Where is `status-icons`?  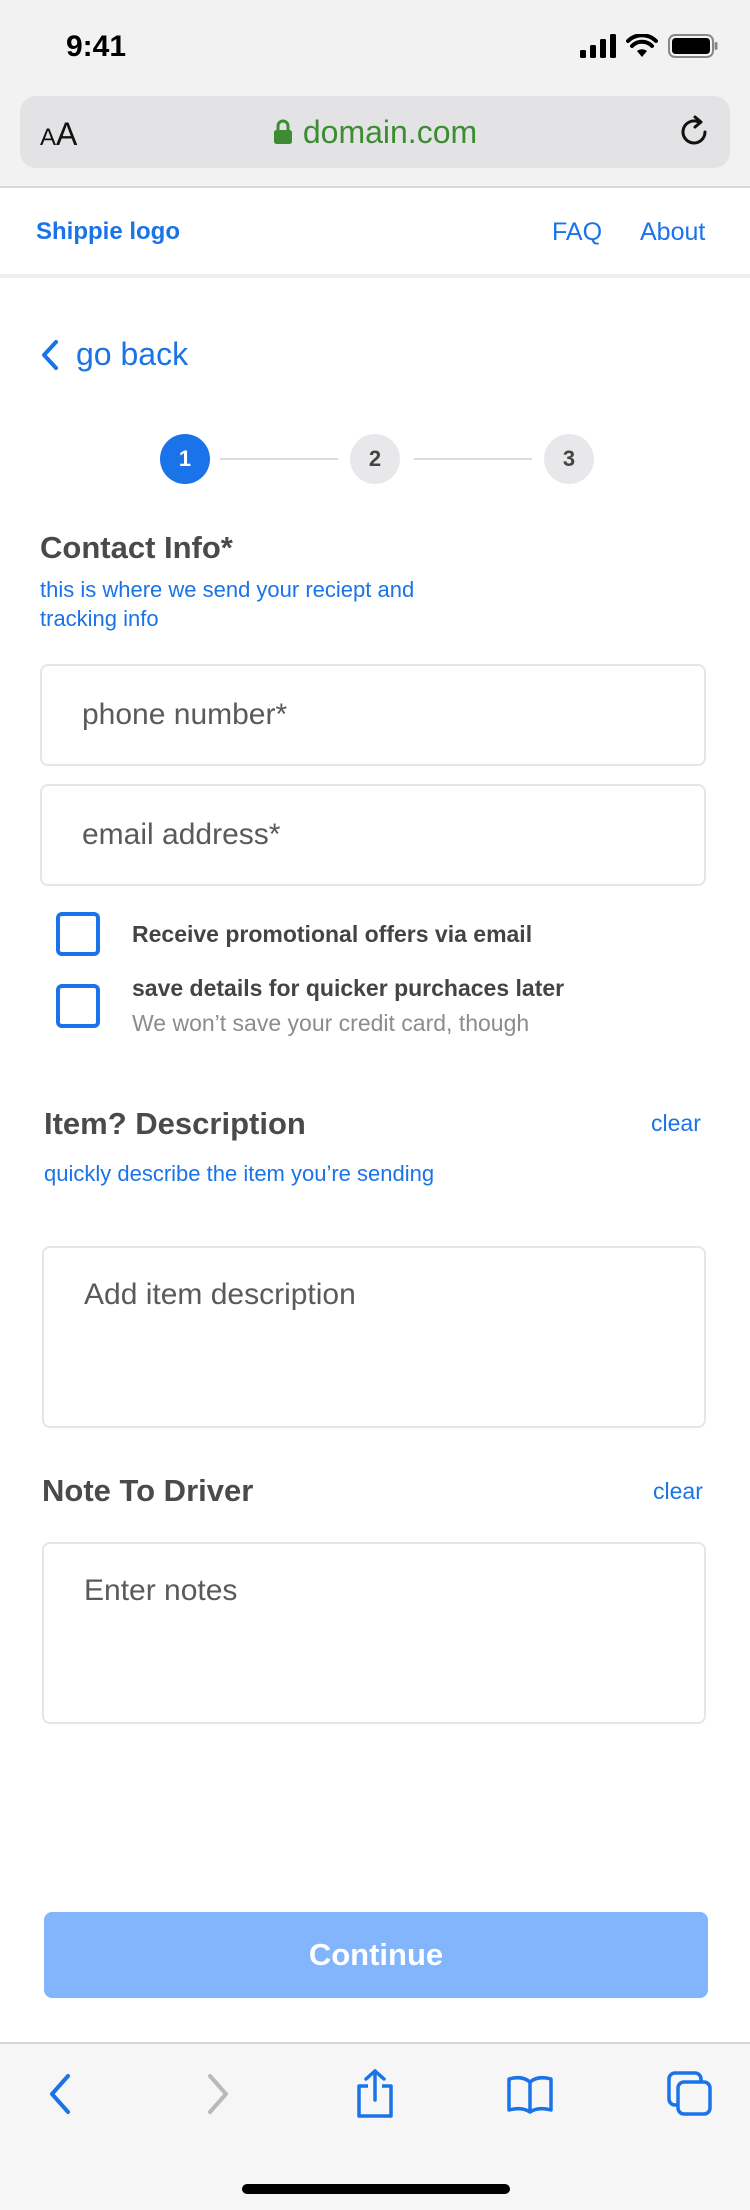 status-icons is located at coordinates (649, 46).